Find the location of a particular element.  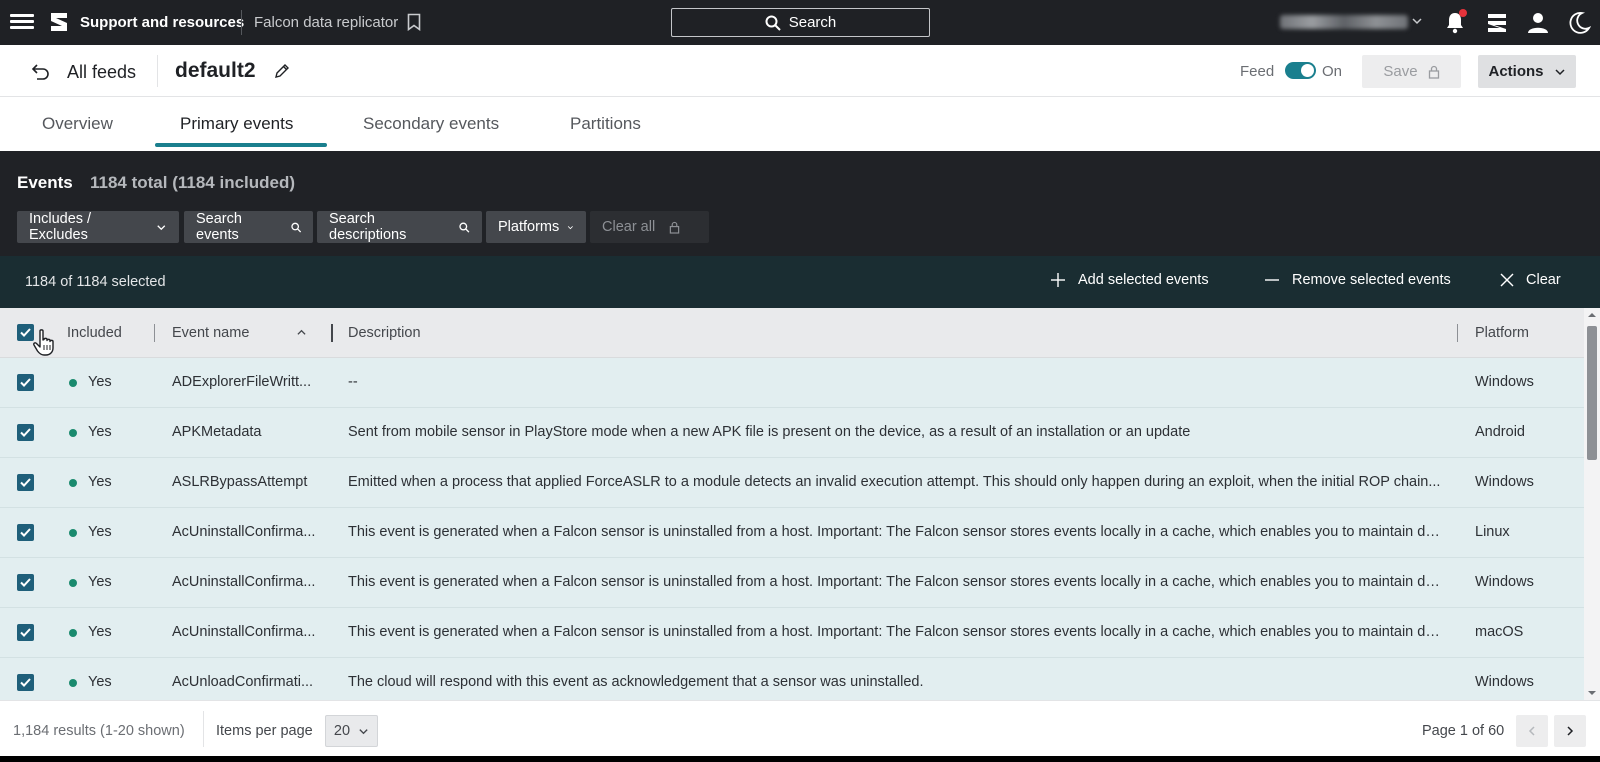

column-header-description: Description is located at coordinates (384, 333).